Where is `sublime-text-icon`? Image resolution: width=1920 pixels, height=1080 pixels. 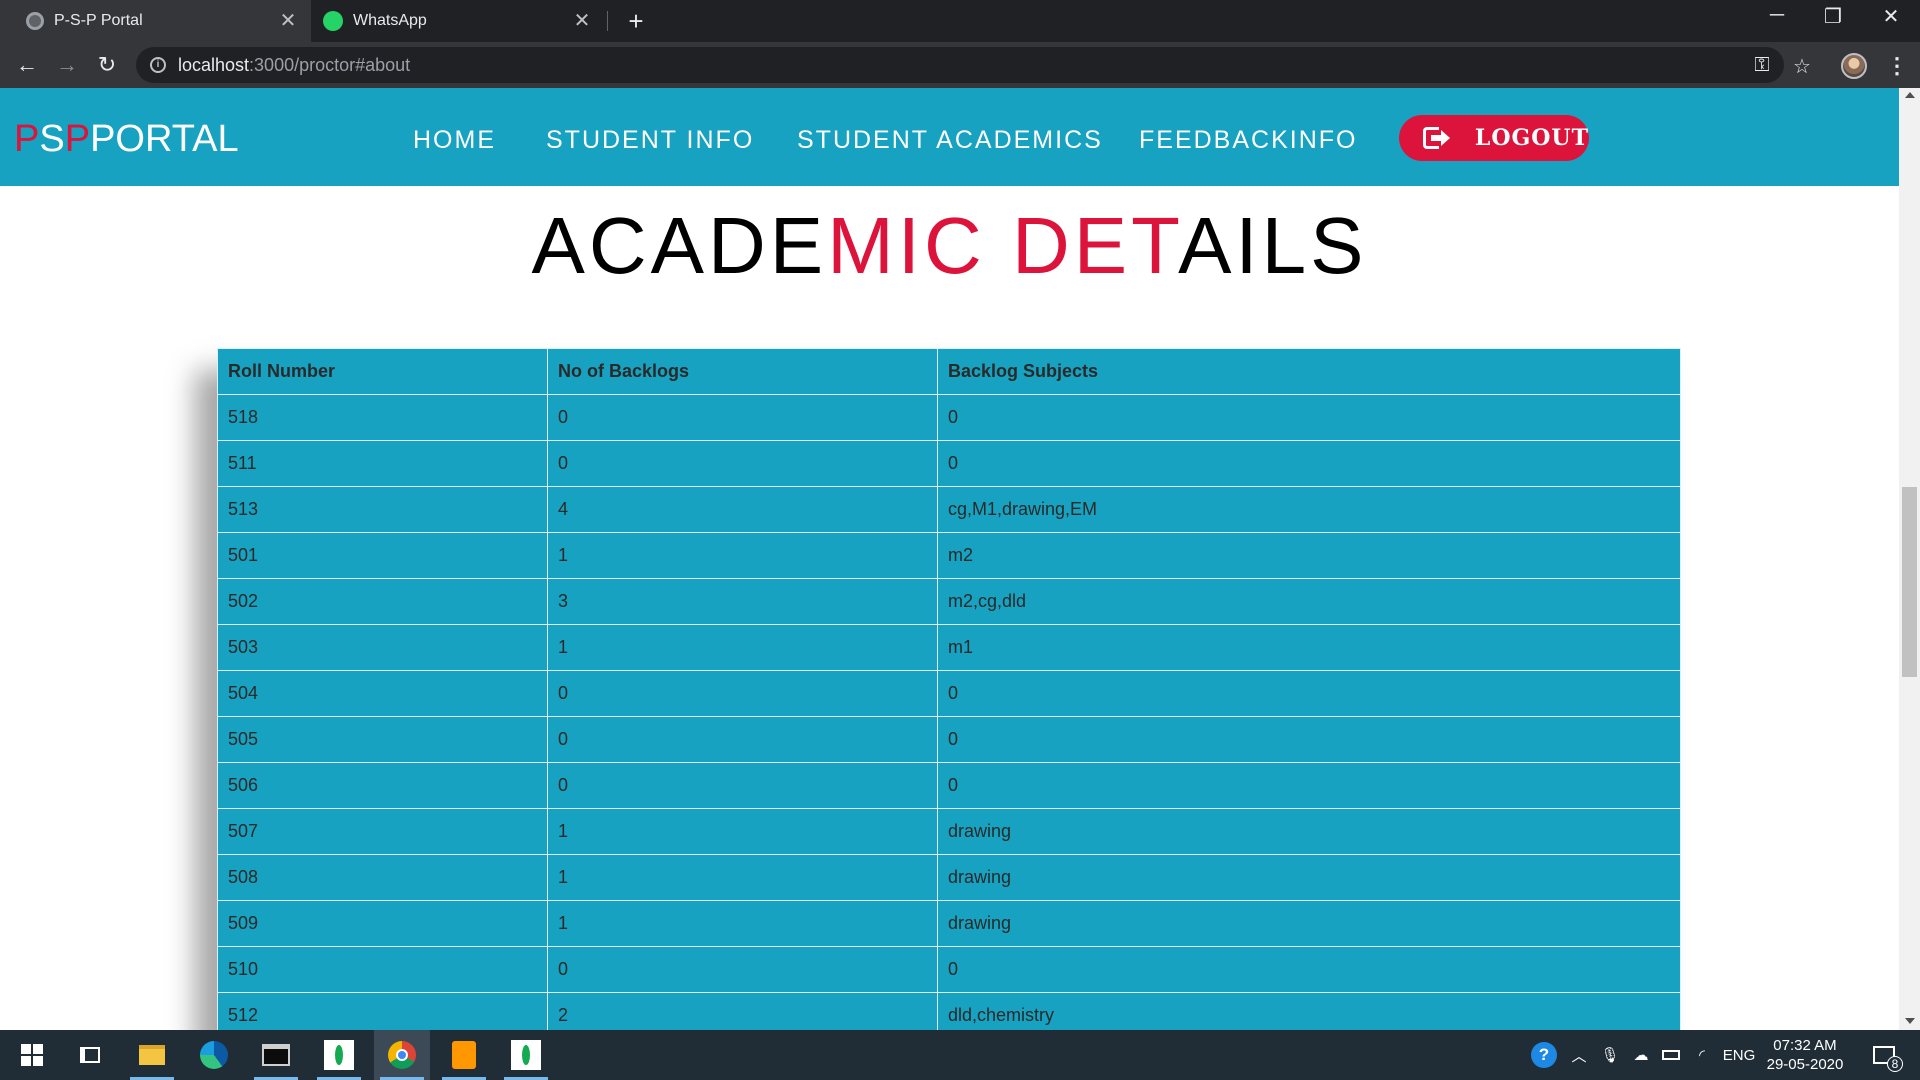
sublime-text-icon is located at coordinates (464, 1055).